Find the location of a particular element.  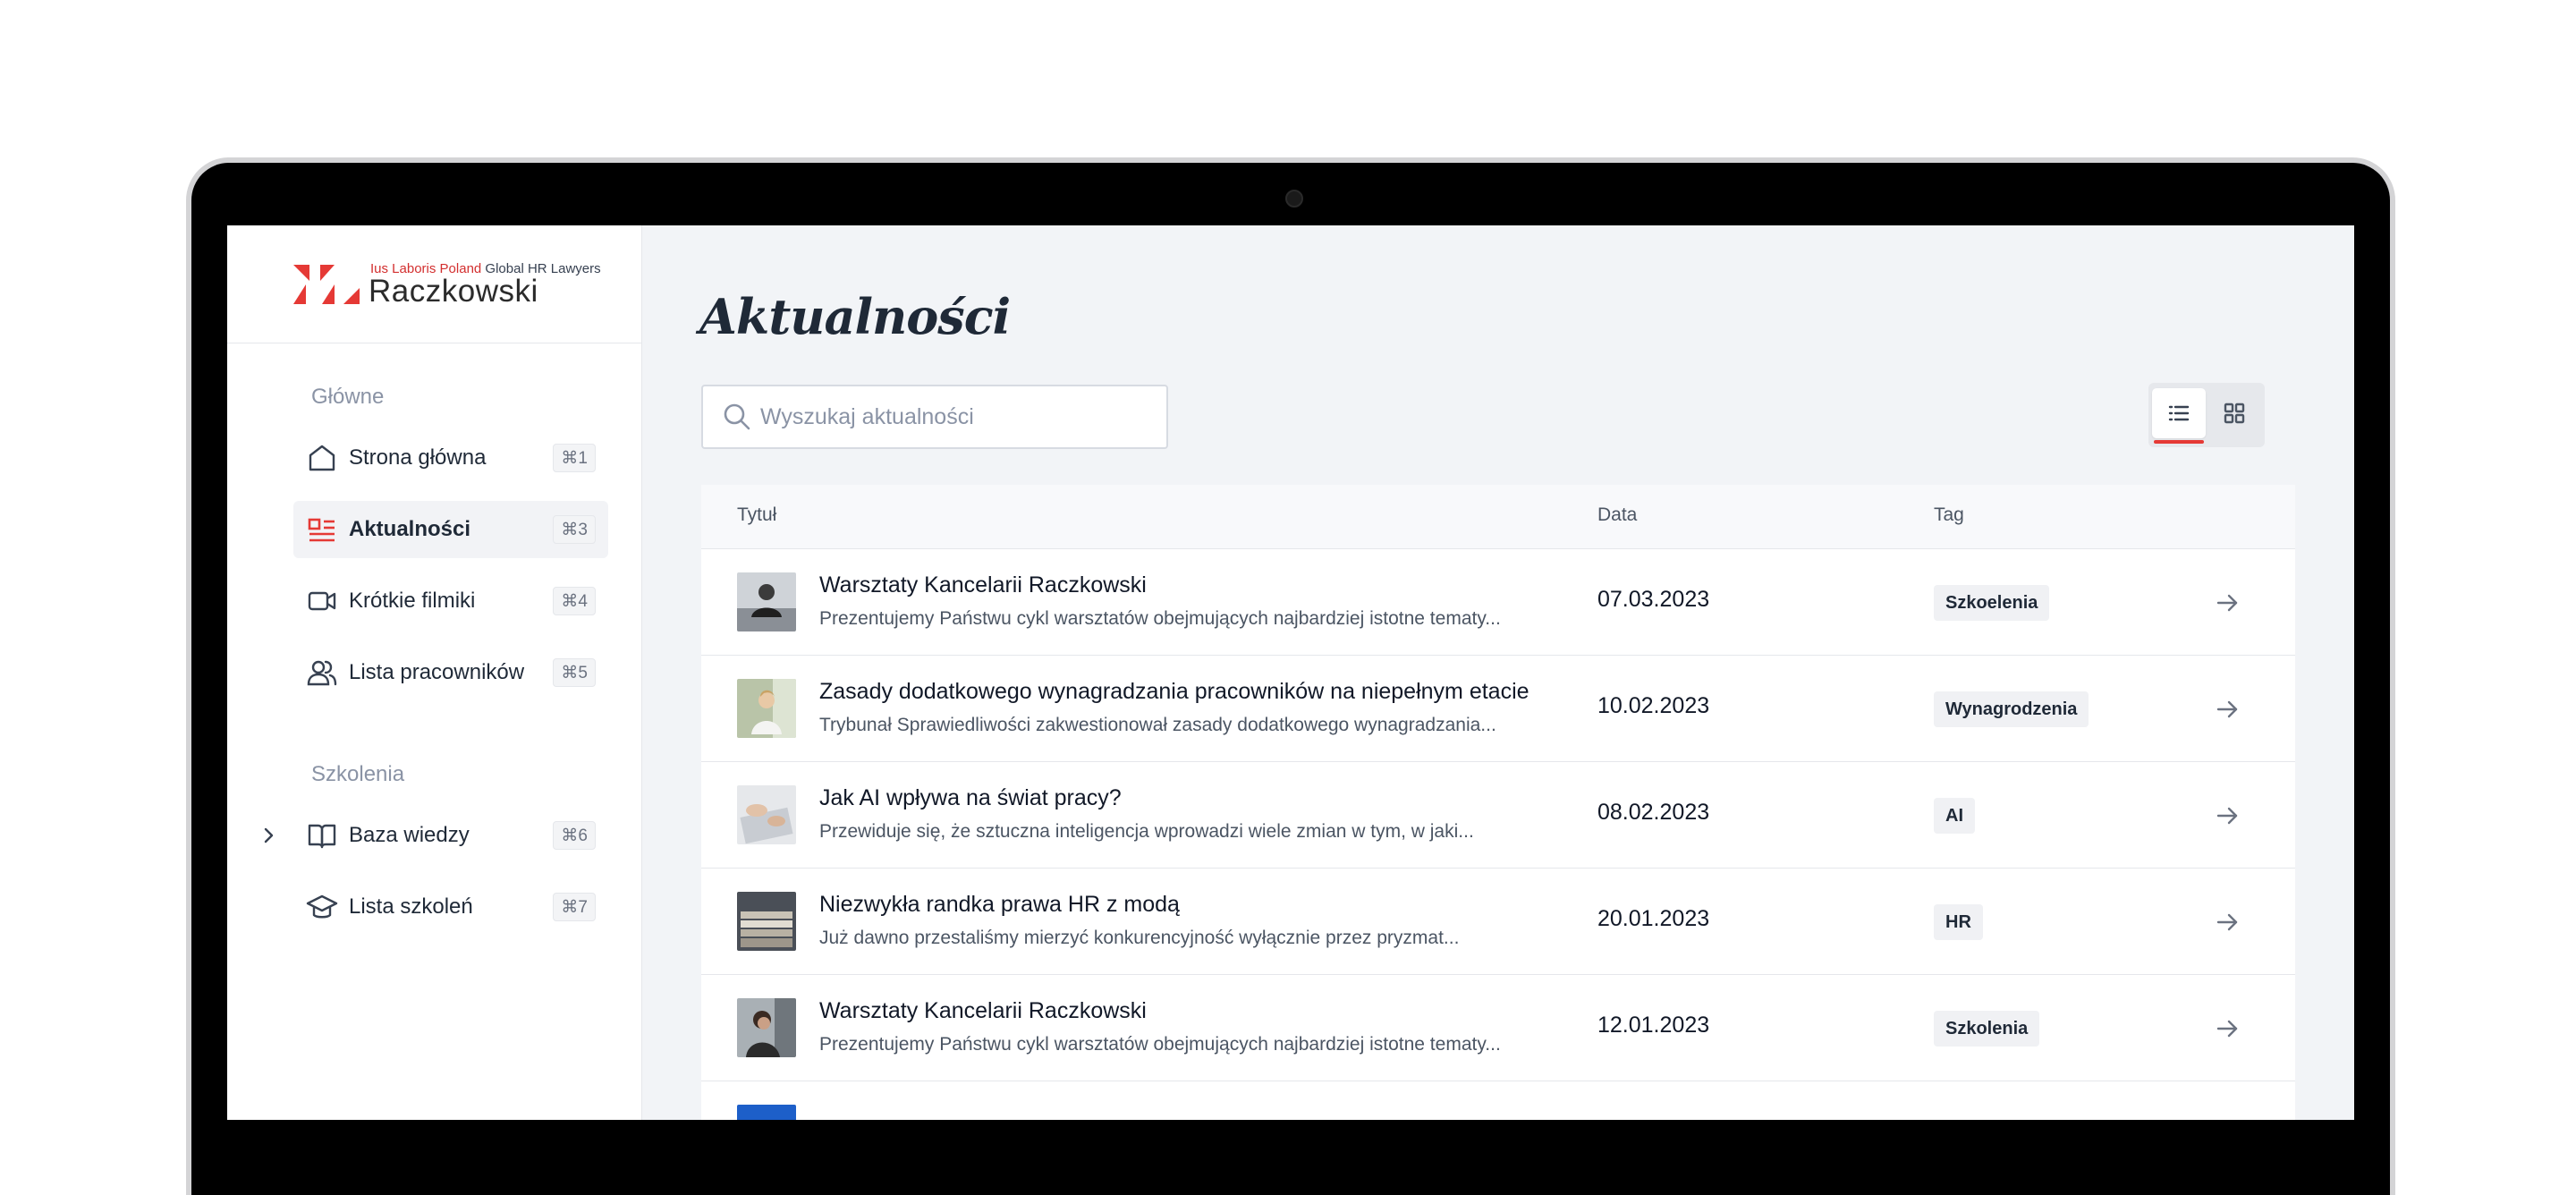

section-title-training: Szkolenia is located at coordinates (358, 774).